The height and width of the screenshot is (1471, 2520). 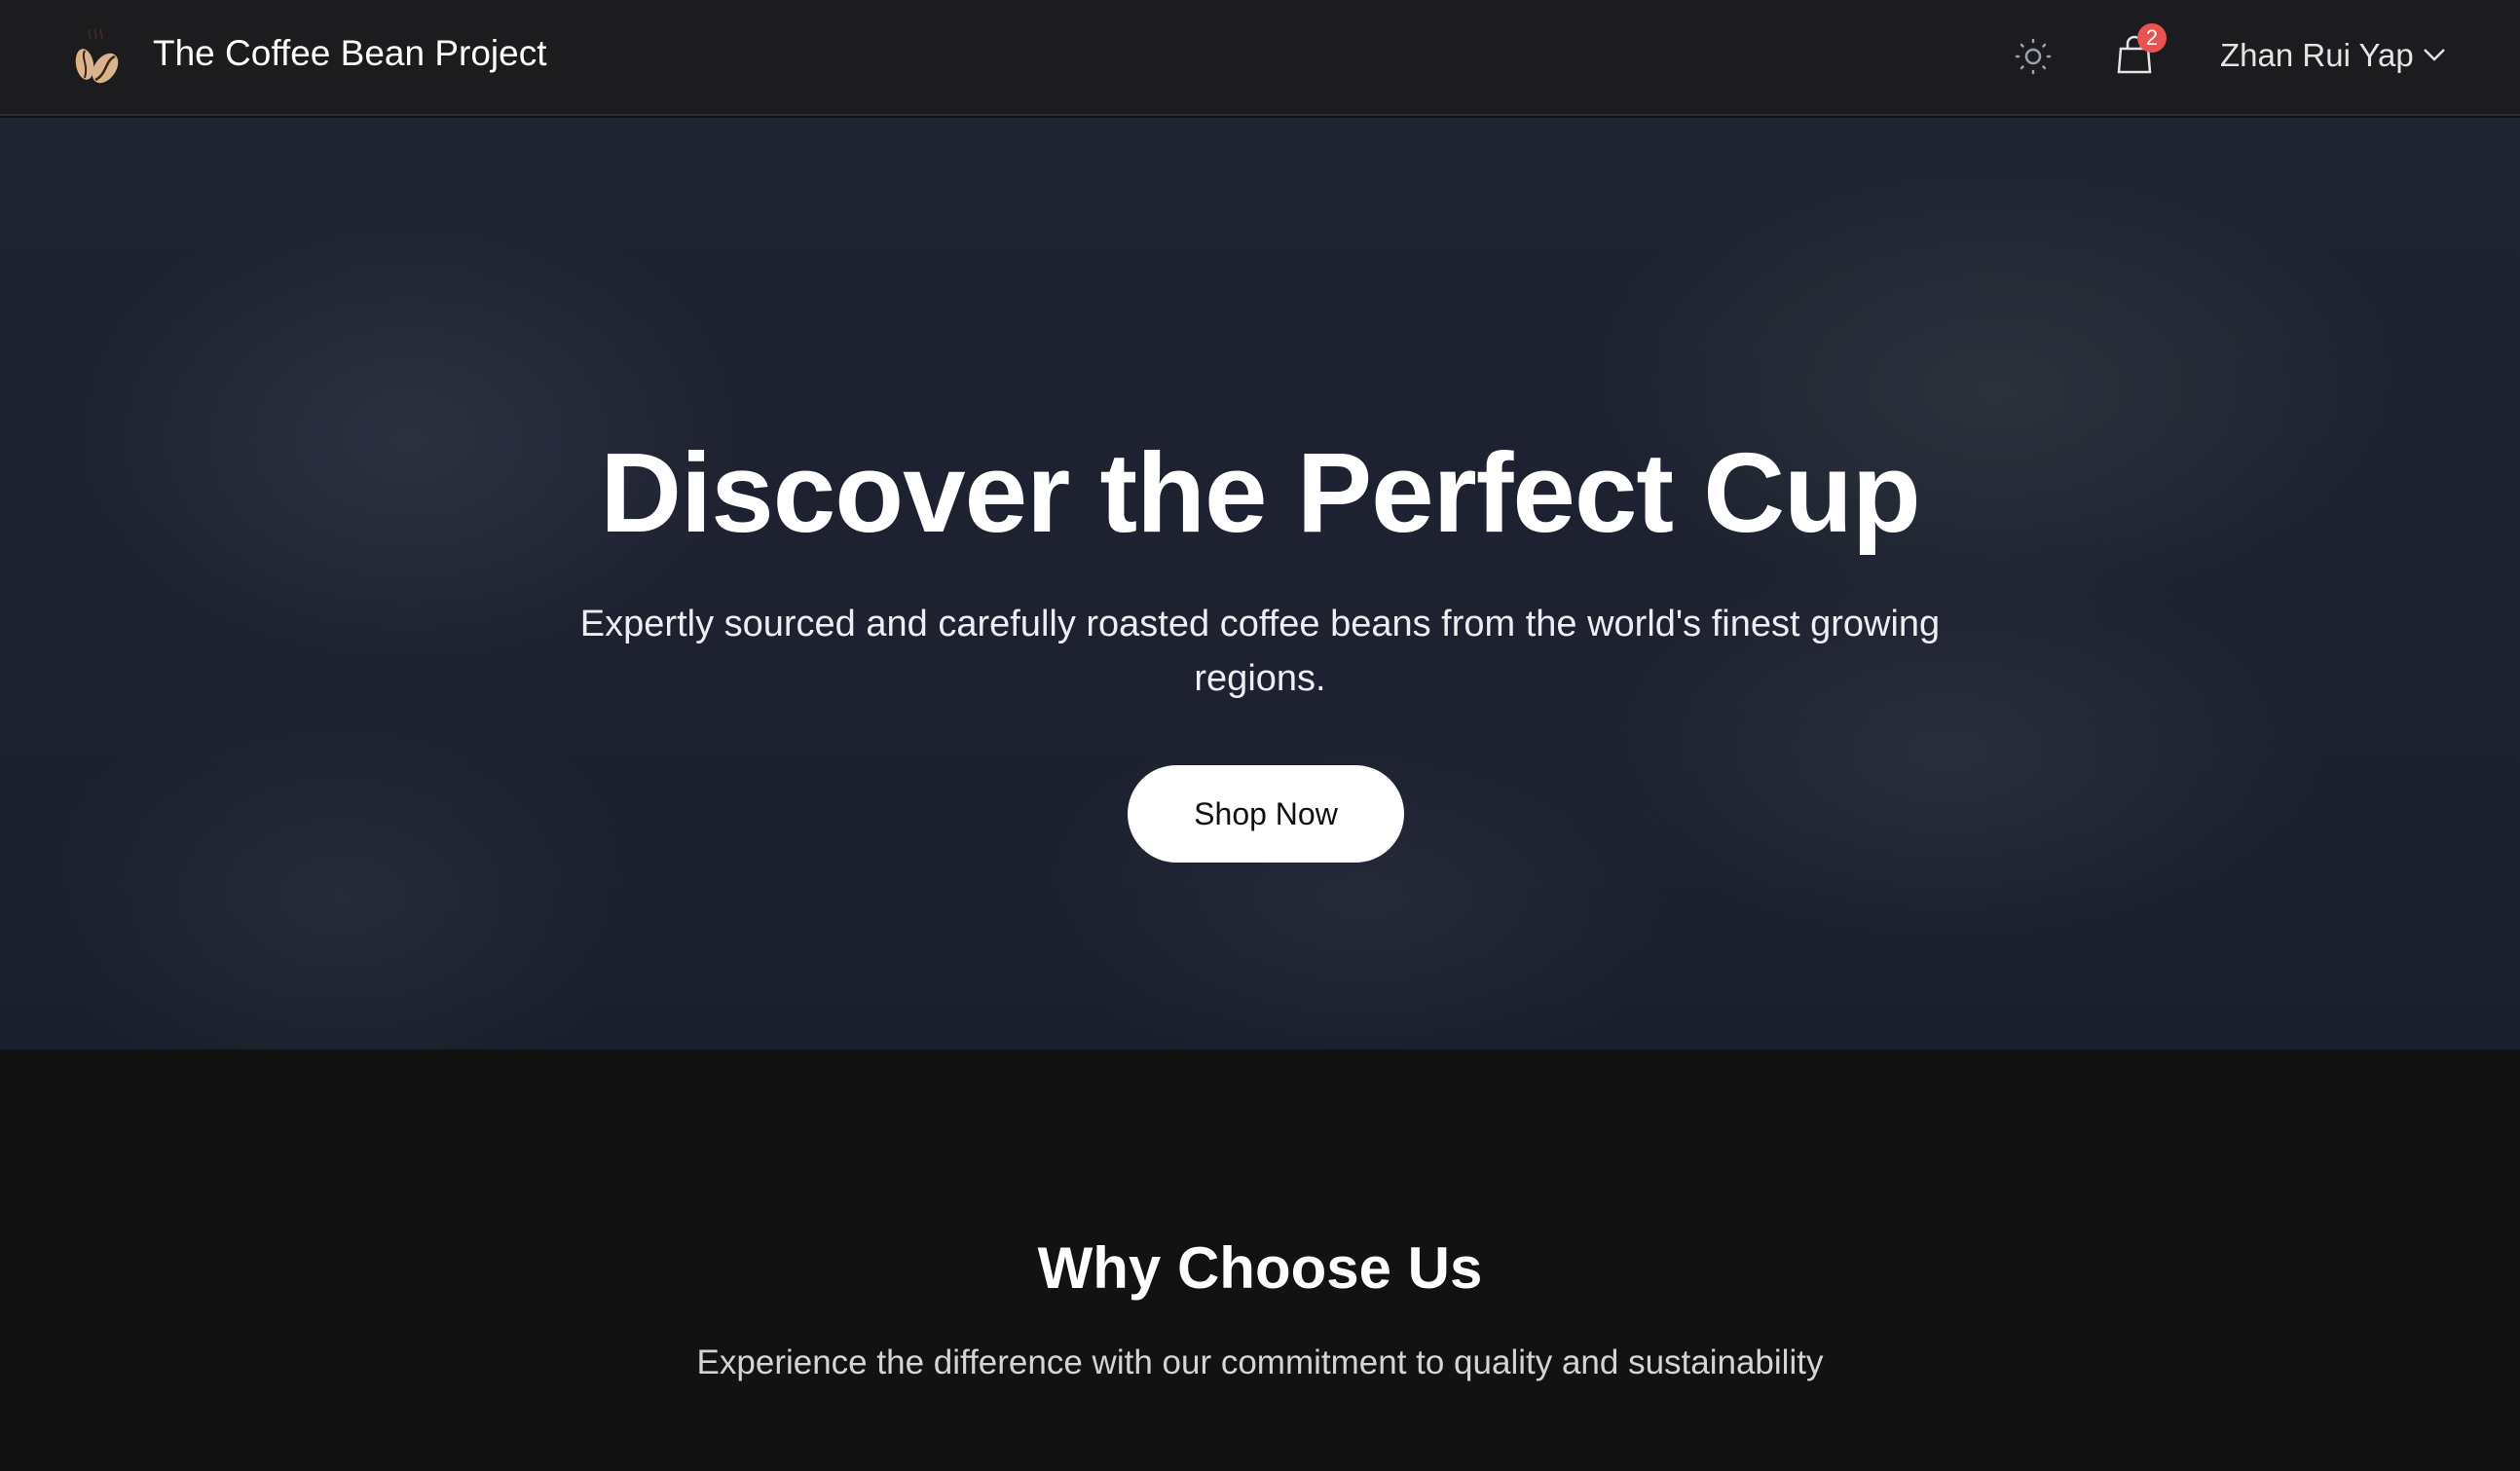 I want to click on chevron-down-icon, so click(x=2434, y=54).